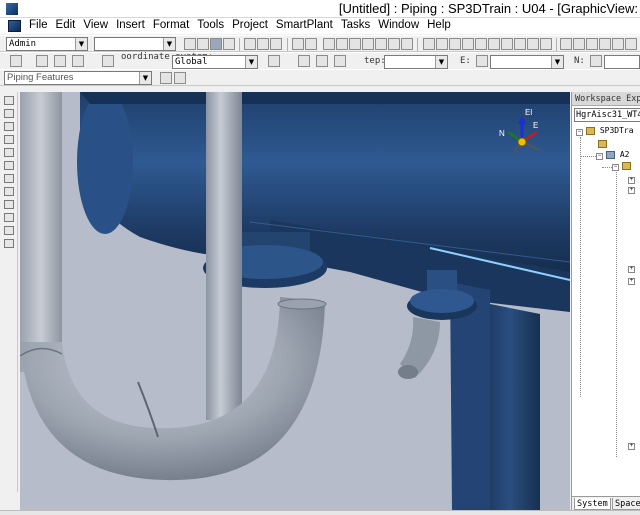 This screenshot has height=515, width=640. What do you see at coordinates (592, 44) in the screenshot?
I see `zoom-area-icon` at bounding box center [592, 44].